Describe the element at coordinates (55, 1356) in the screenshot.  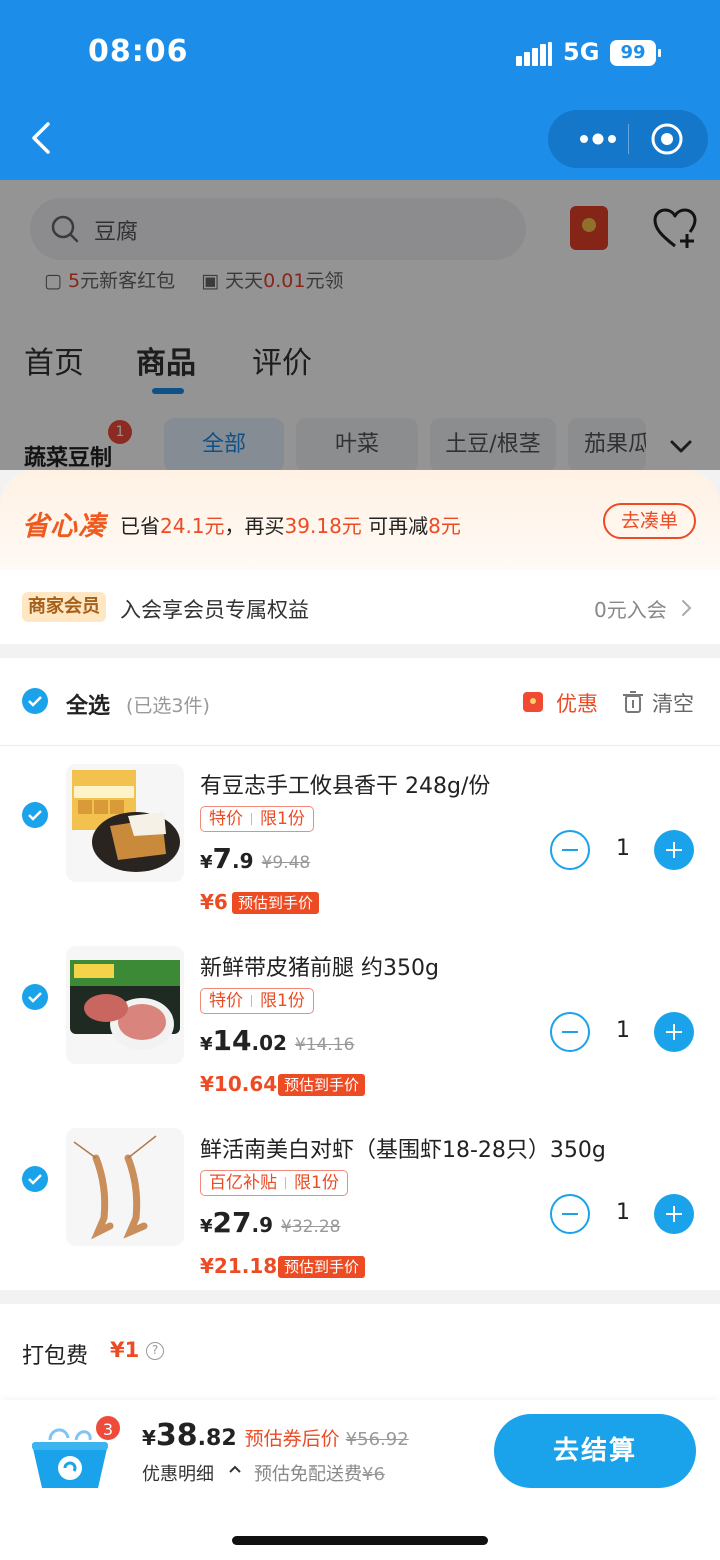
I see `pack-fee-label: 打包费` at that location.